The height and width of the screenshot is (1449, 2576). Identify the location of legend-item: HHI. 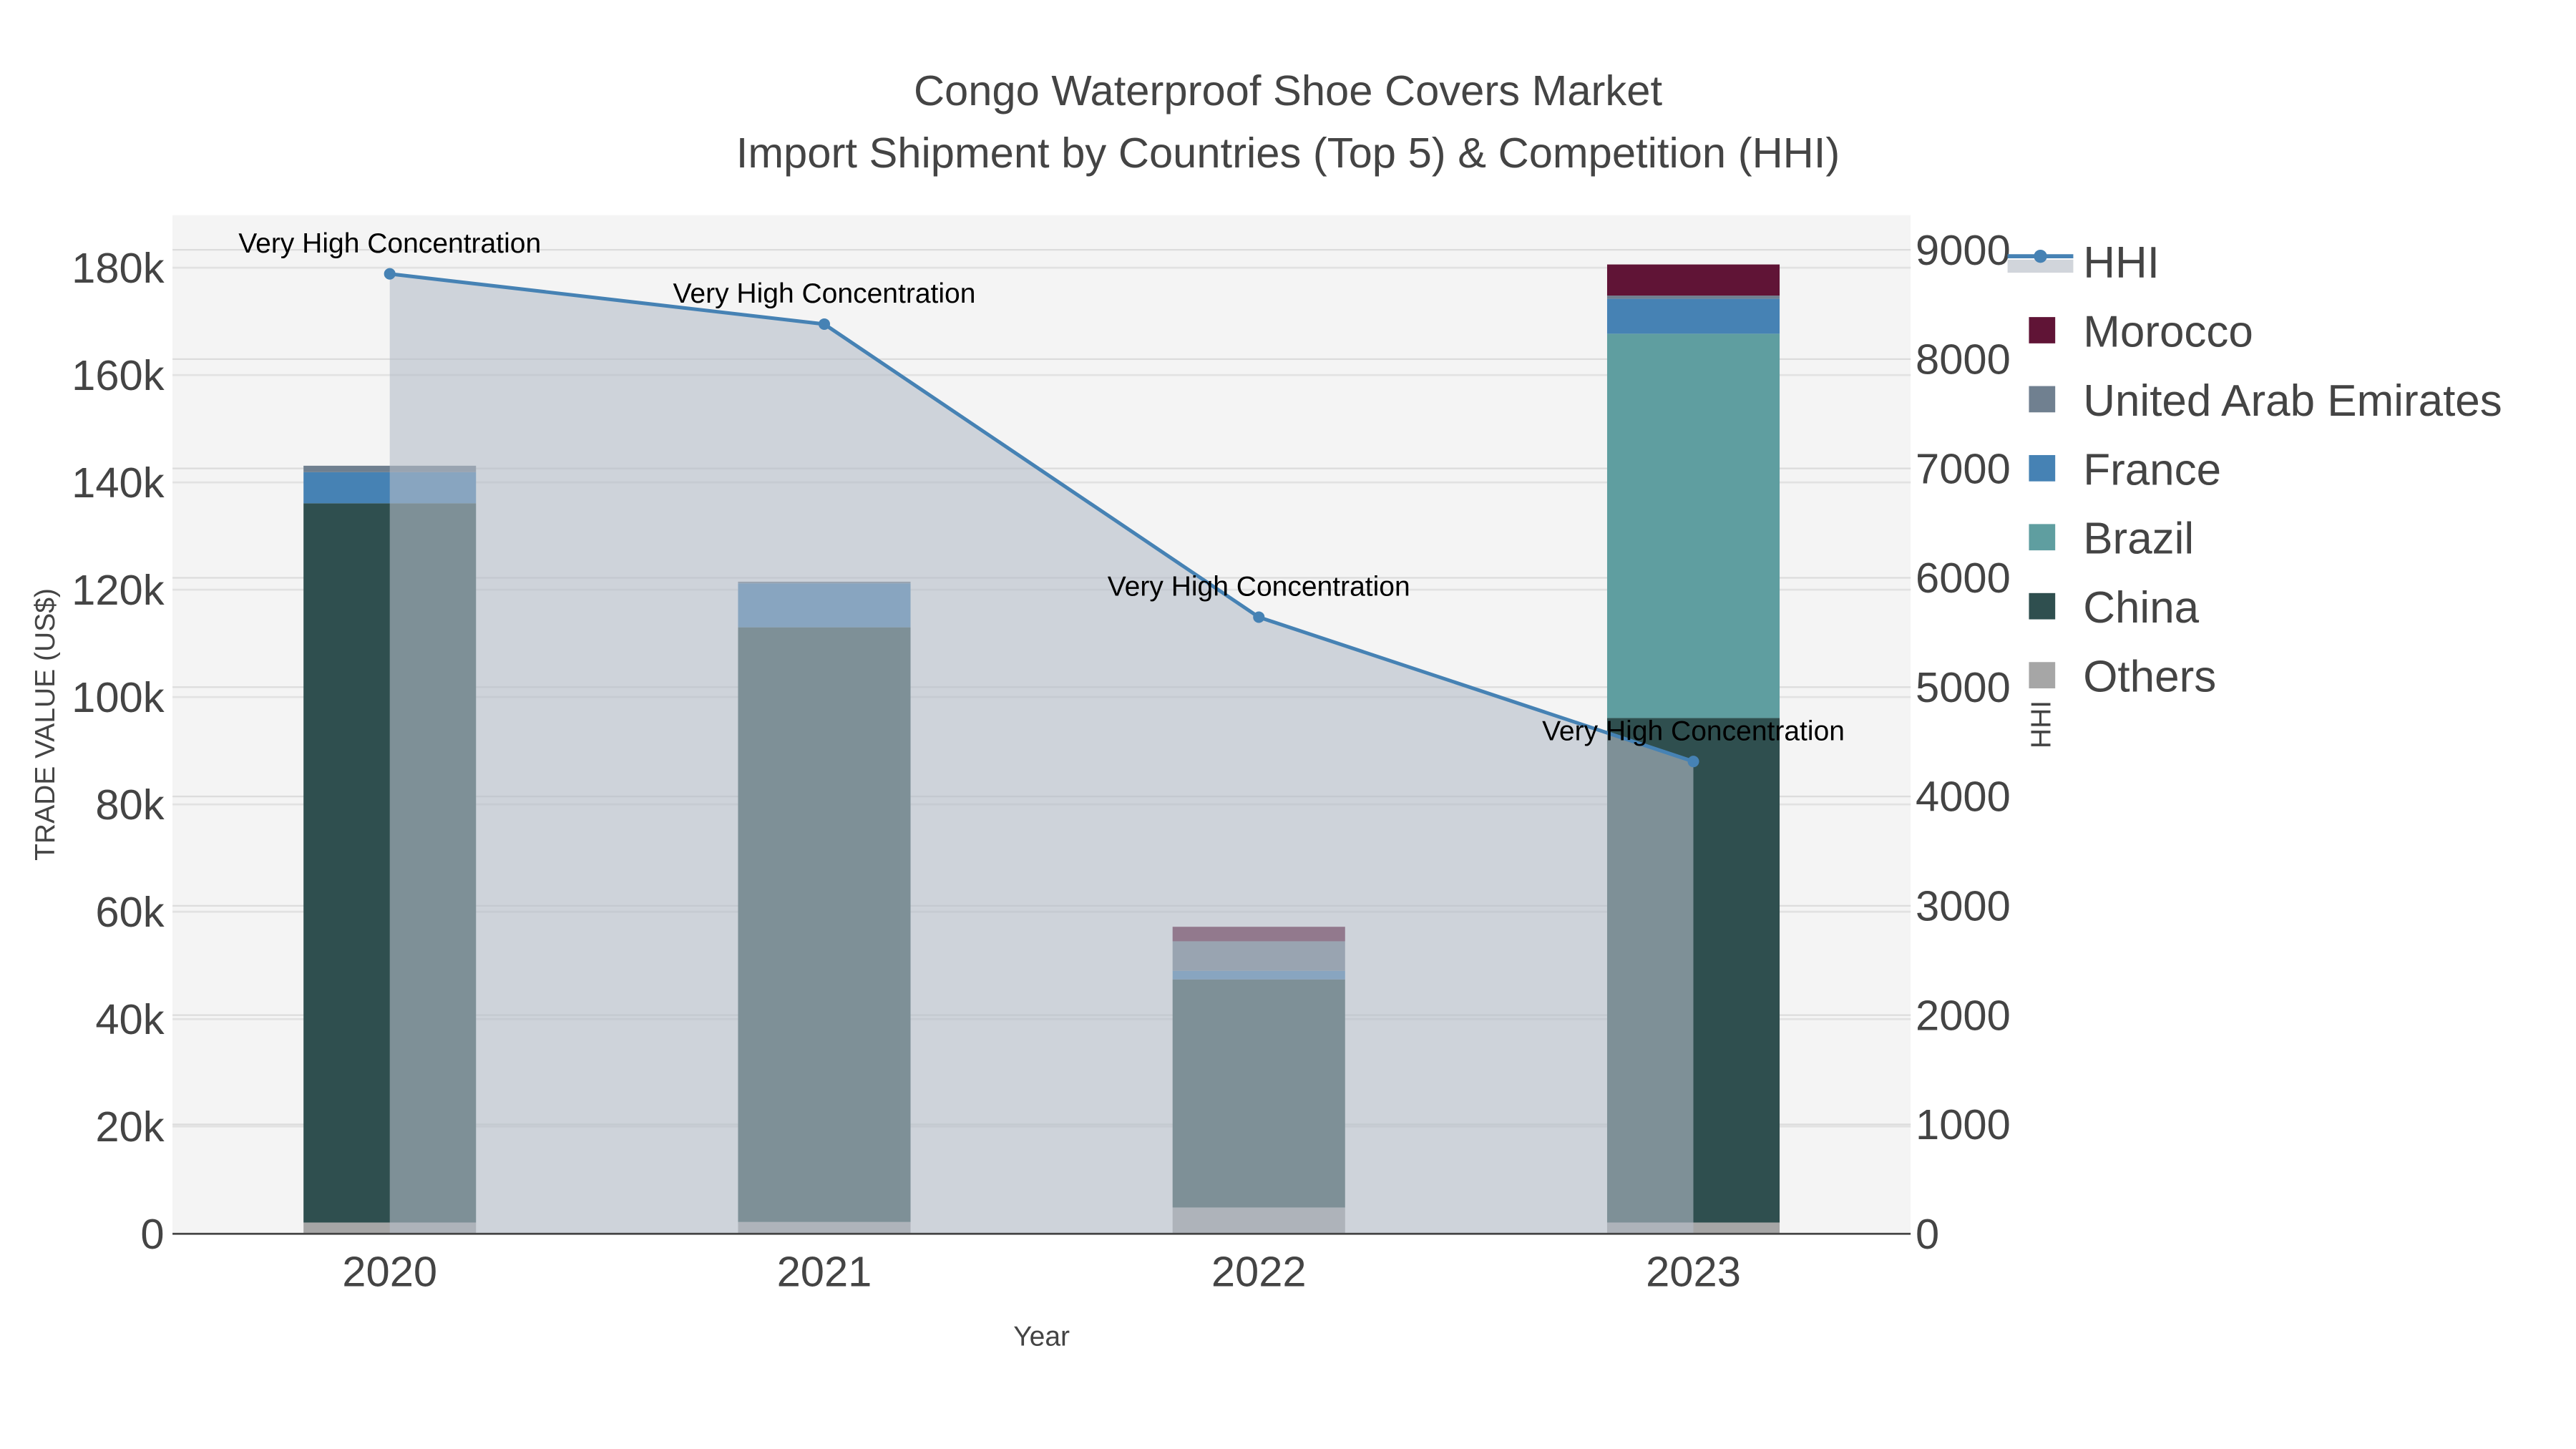
(2083, 263).